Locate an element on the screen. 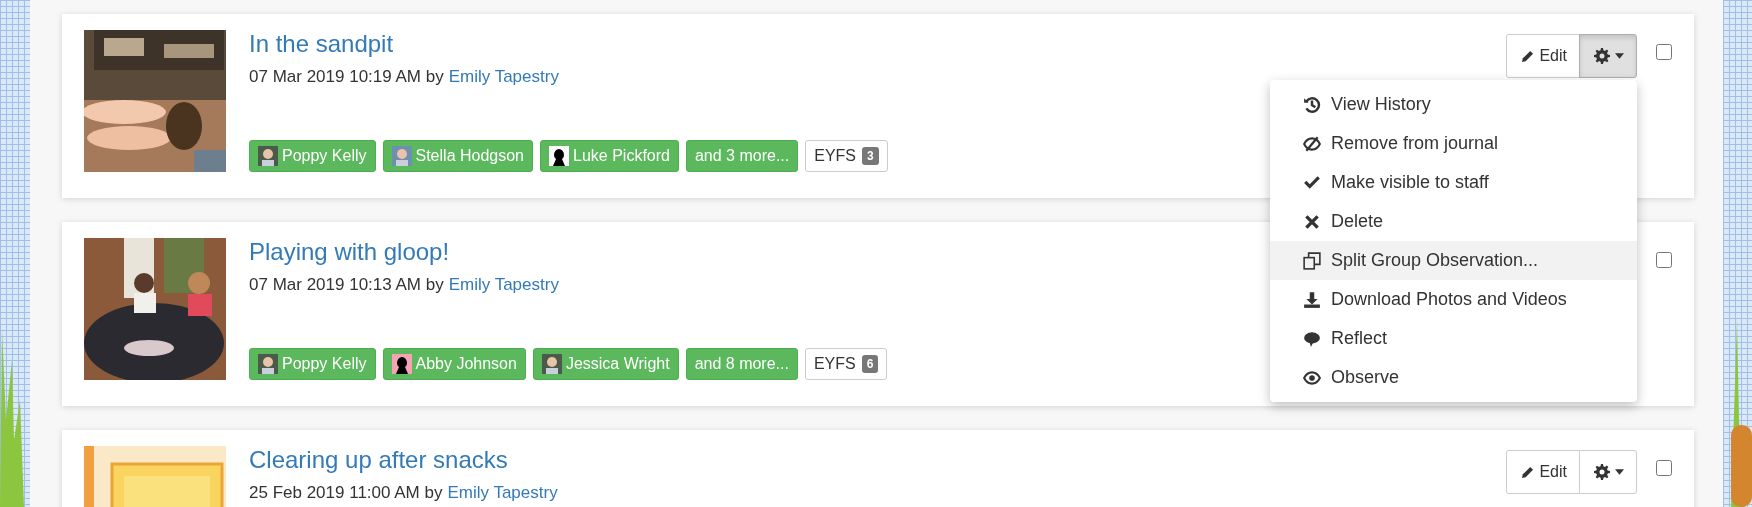 The height and width of the screenshot is (507, 1752). framework-tag: EYFS 3 is located at coordinates (846, 156).